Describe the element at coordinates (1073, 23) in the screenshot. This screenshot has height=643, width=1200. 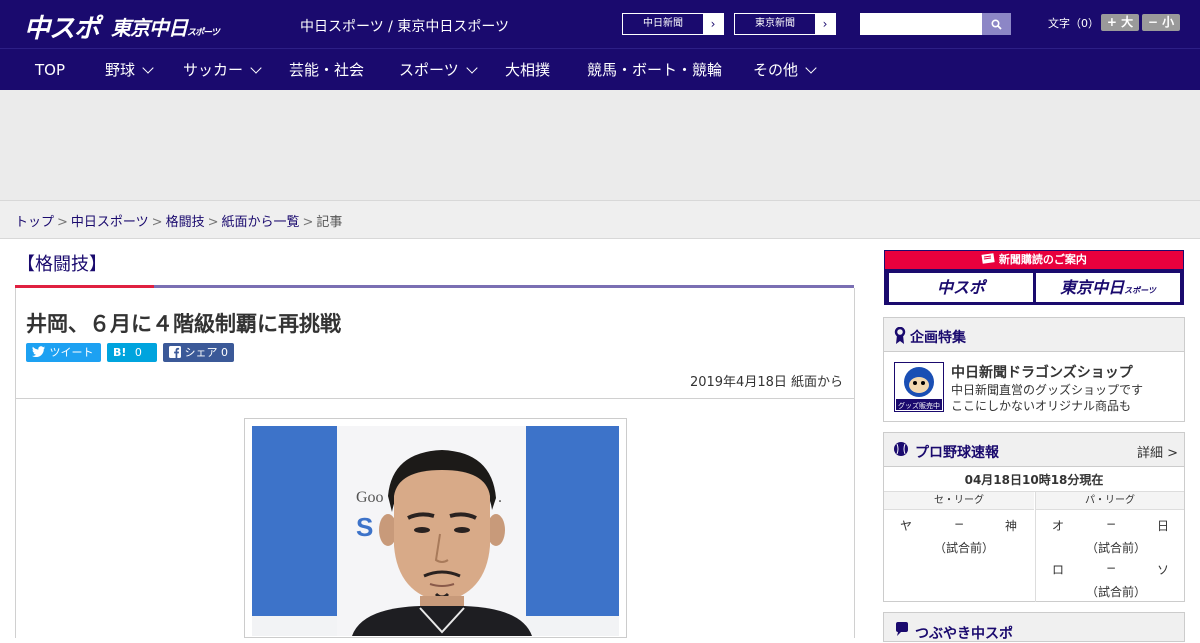
I see `font-size-label: 文字（0）` at that location.